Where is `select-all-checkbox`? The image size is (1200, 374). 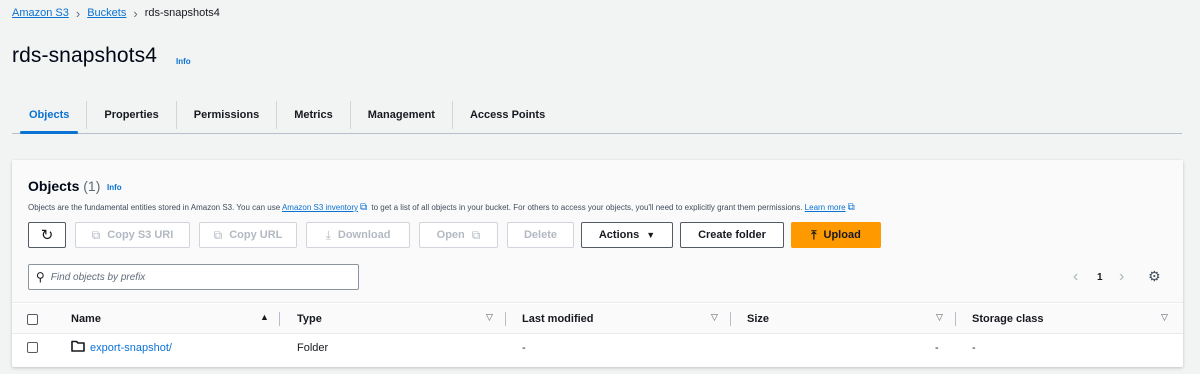 select-all-checkbox is located at coordinates (32, 319).